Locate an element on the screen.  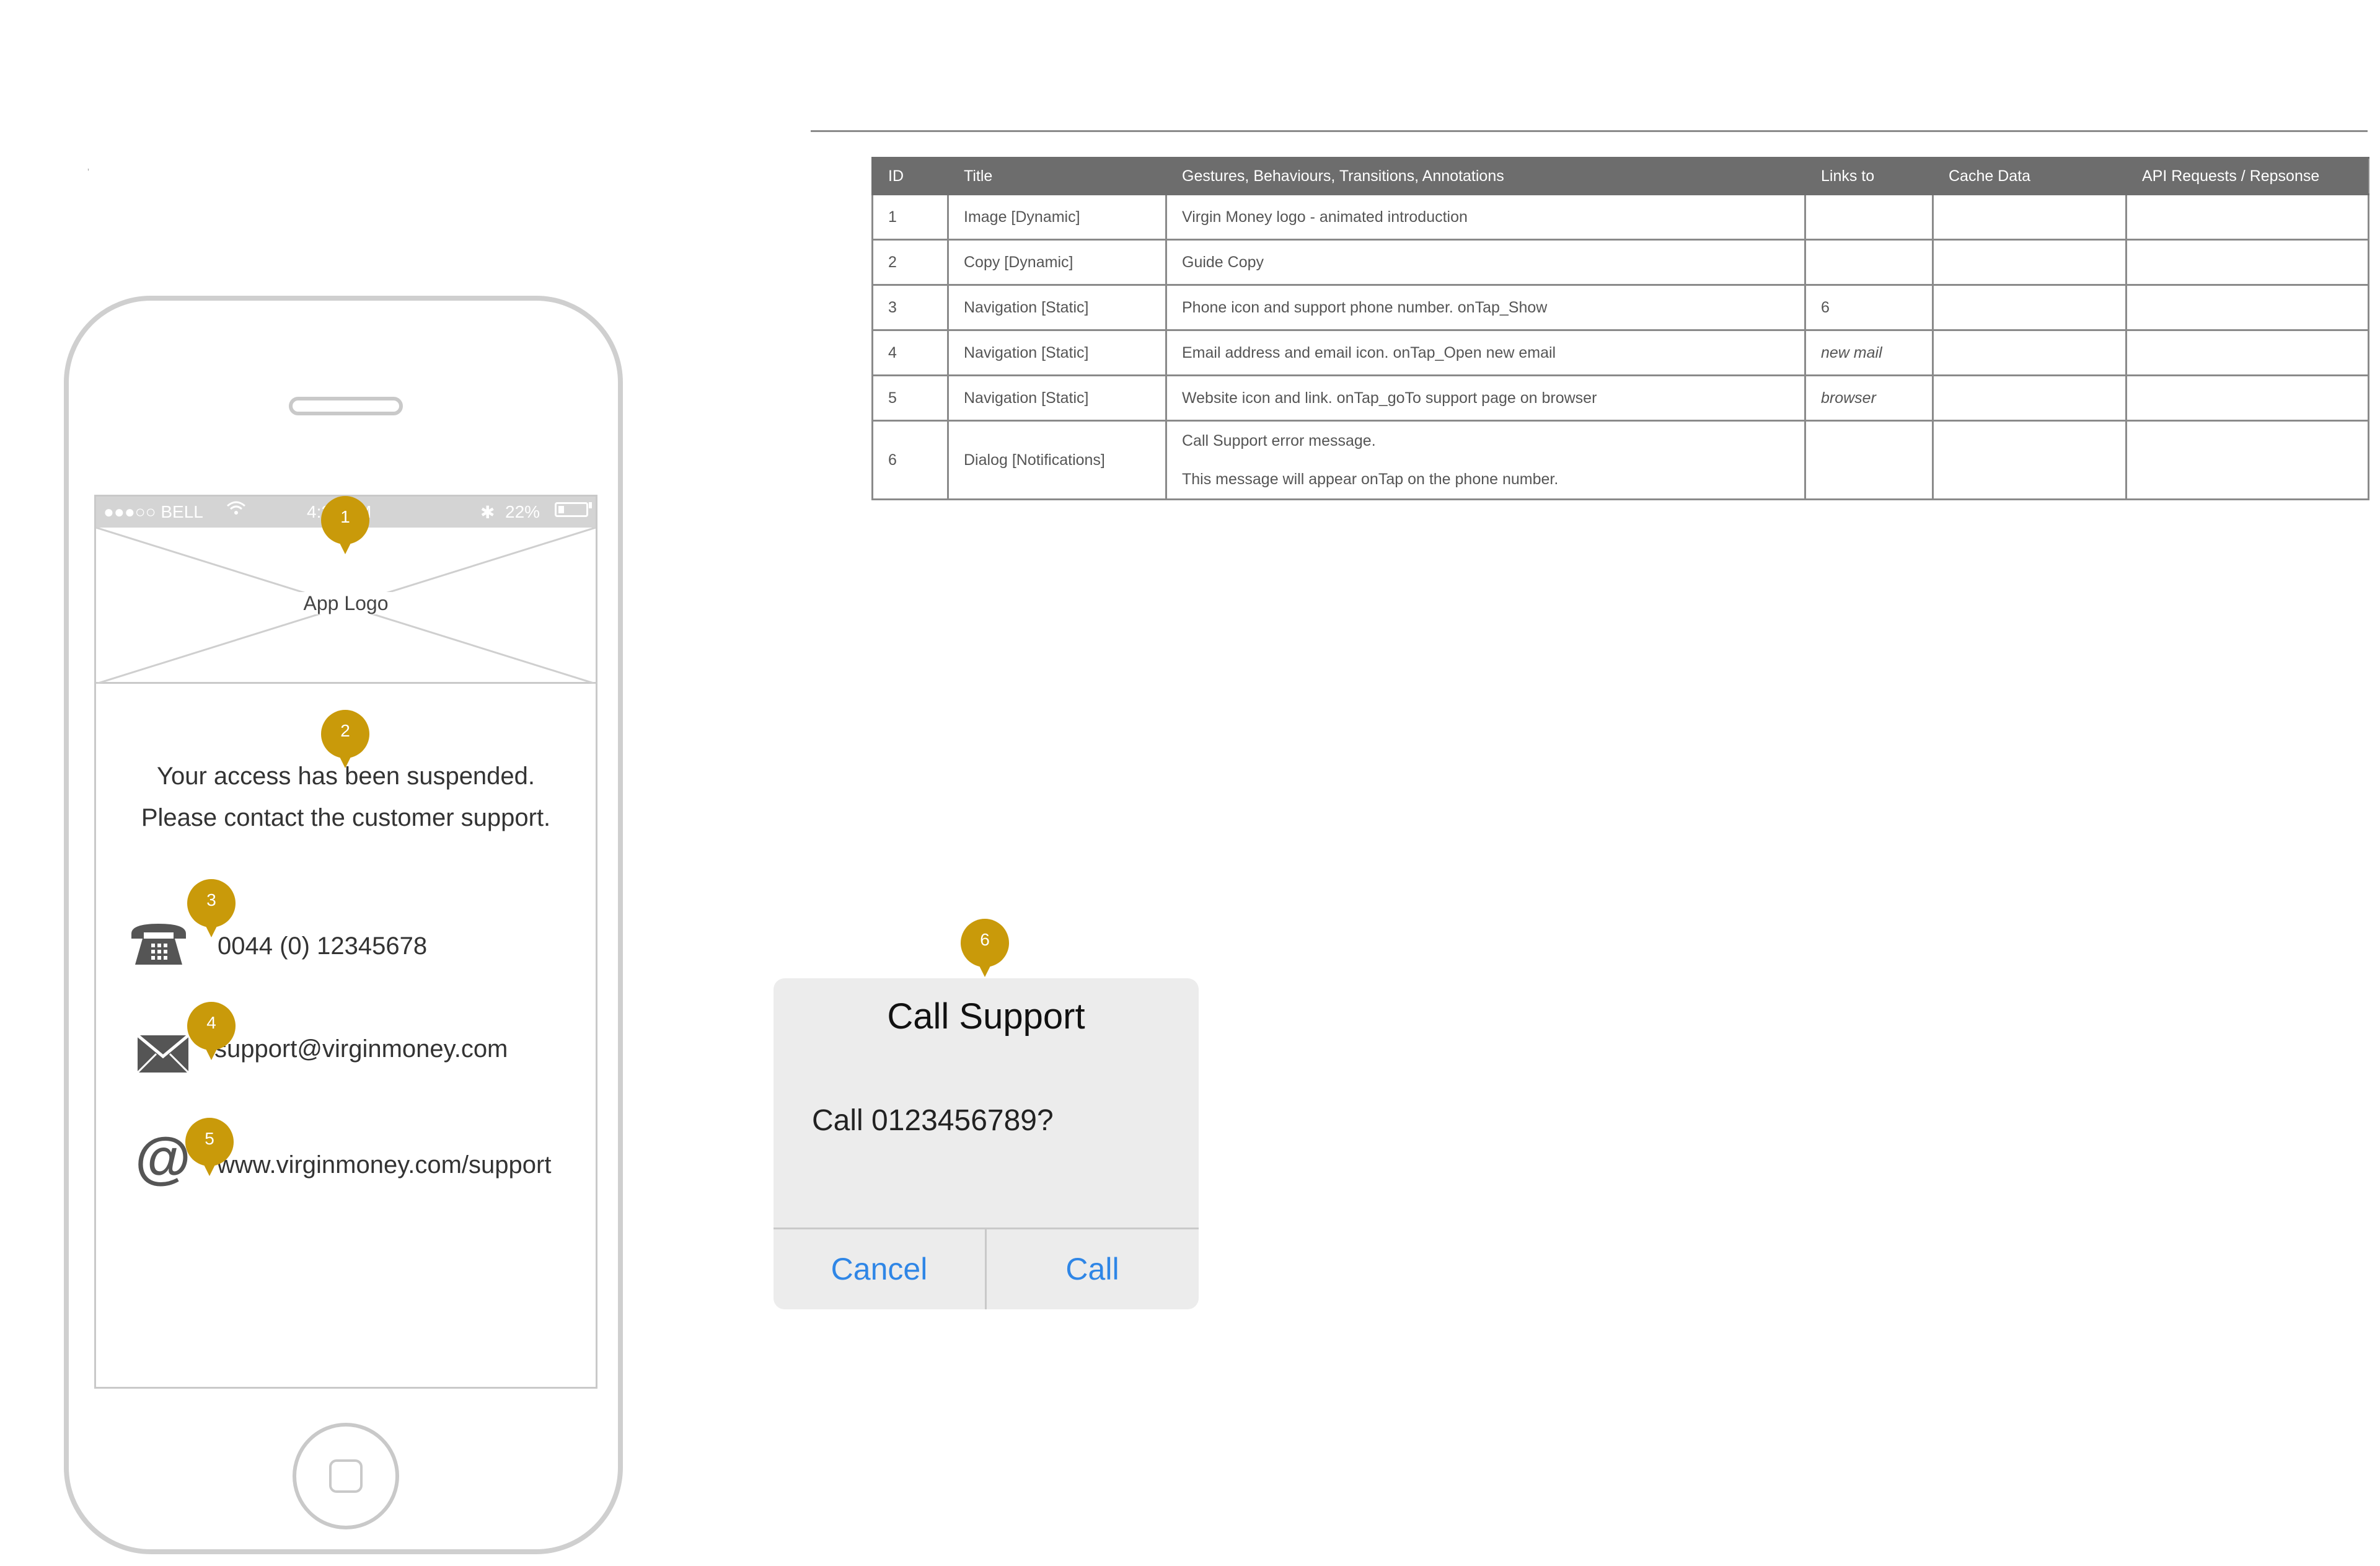
support-phone-number: 0044 (0) 12345678 is located at coordinates (322, 946).